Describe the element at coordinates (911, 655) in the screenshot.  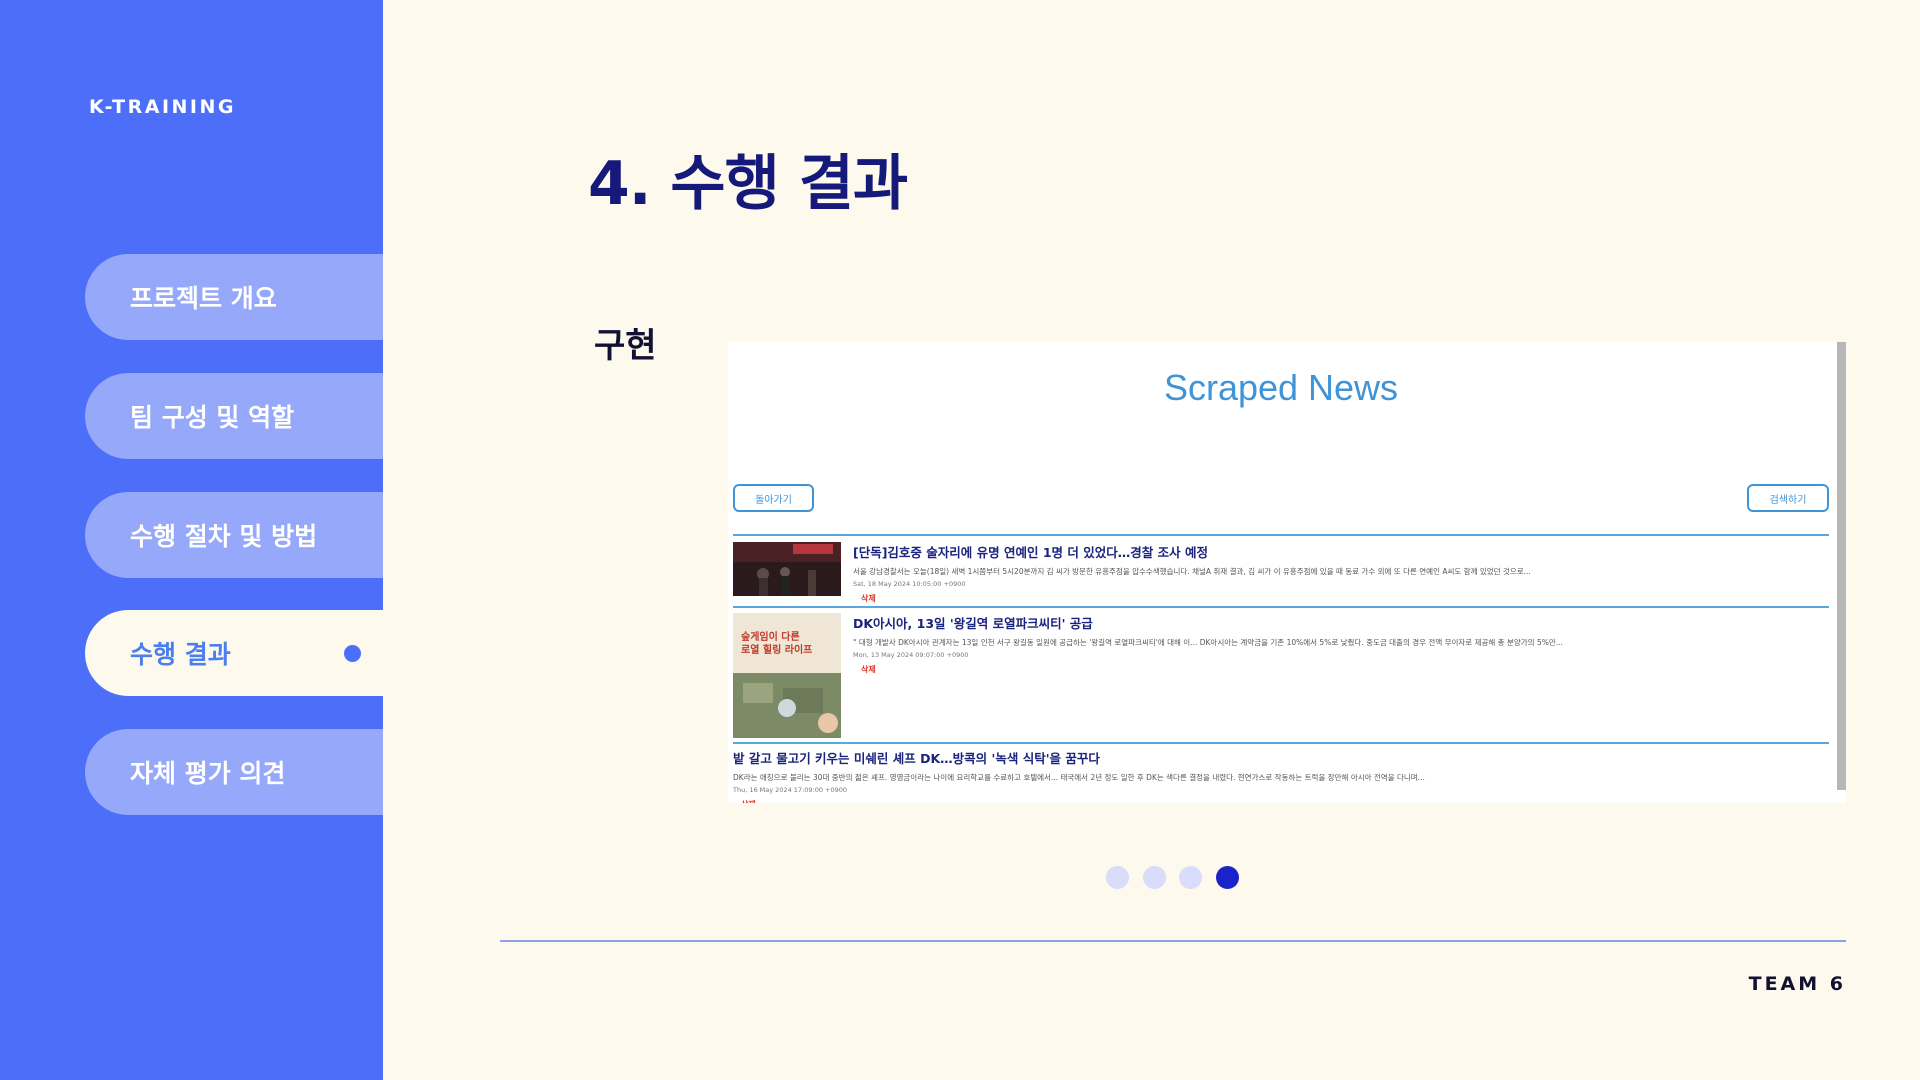
I see `news-date: Mon, 13 May 2024 09:07:00 +0900` at that location.